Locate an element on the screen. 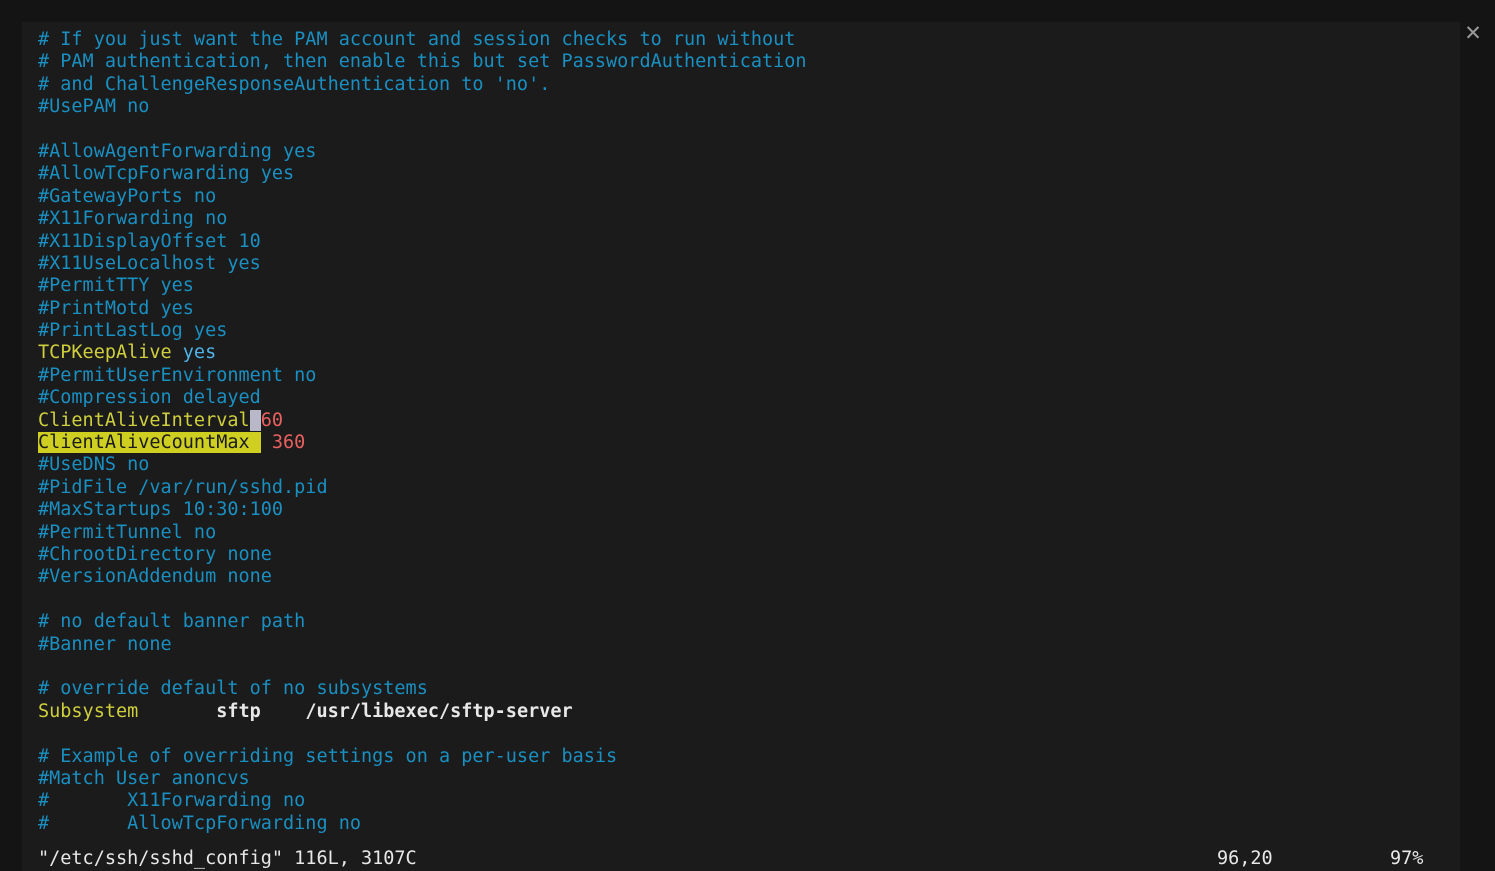 Image resolution: width=1495 pixels, height=871 pixels. editor-token: #X11UseLocalhost yes is located at coordinates (149, 263).